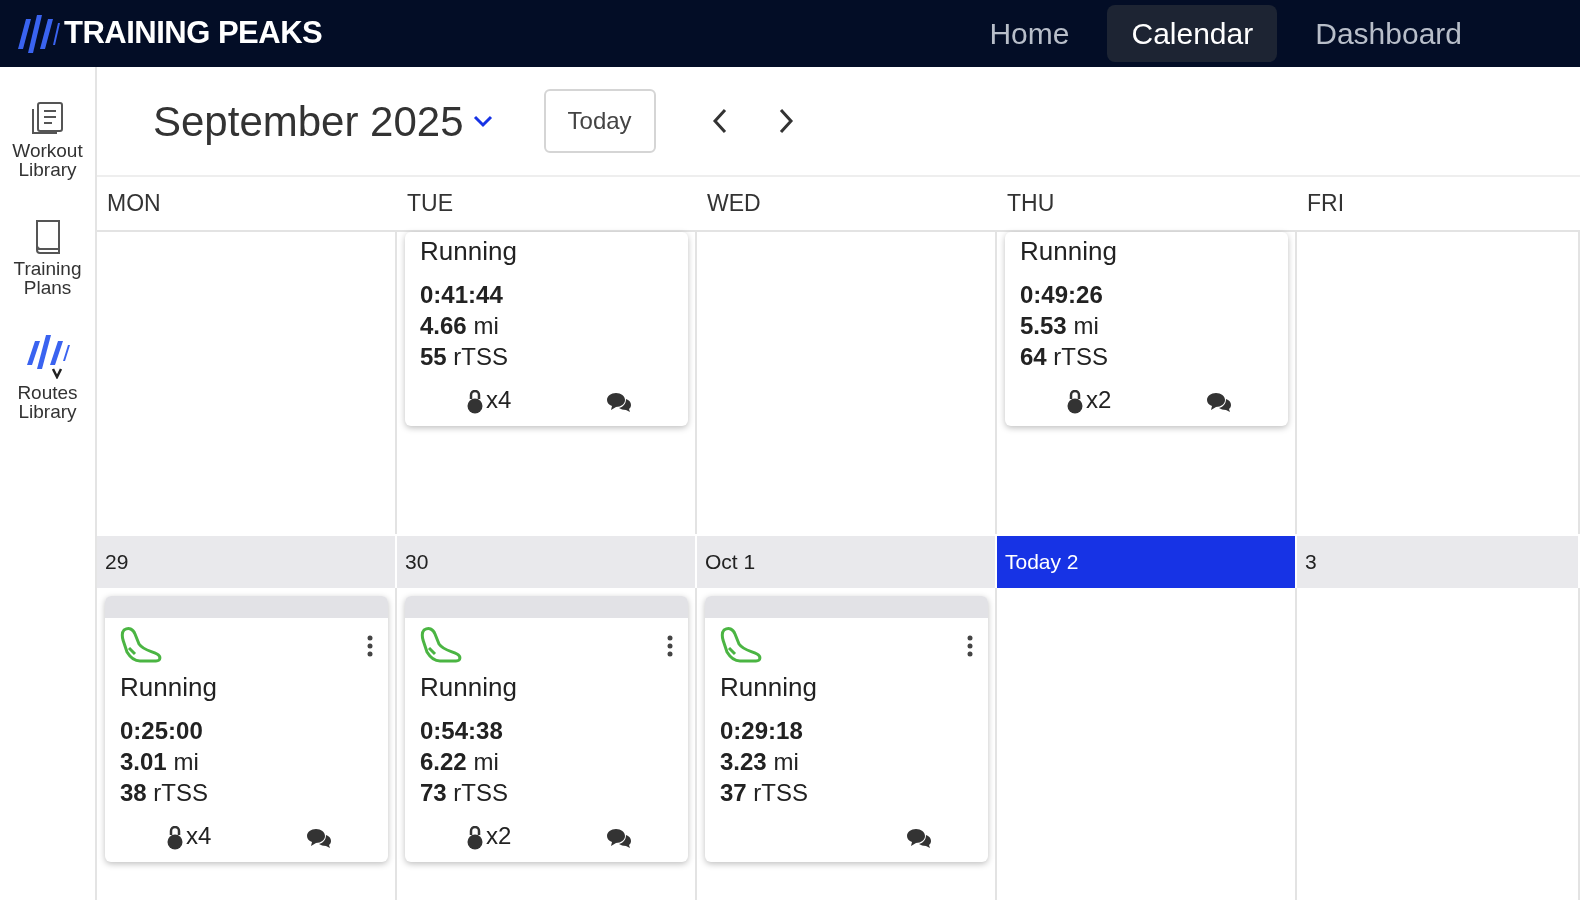 This screenshot has width=1580, height=900. I want to click on workout-tss: 37 rTSS, so click(765, 793).